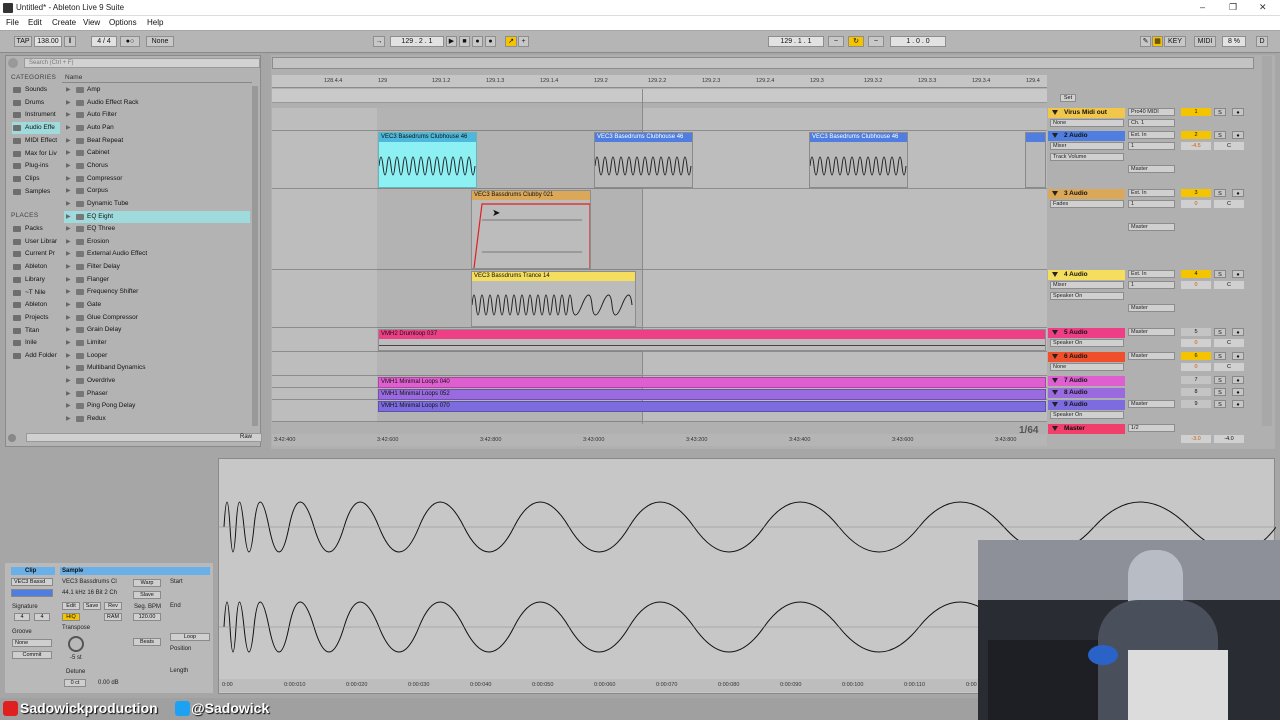  Describe the element at coordinates (379, 41) in the screenshot. I see `follow-button: →` at that location.